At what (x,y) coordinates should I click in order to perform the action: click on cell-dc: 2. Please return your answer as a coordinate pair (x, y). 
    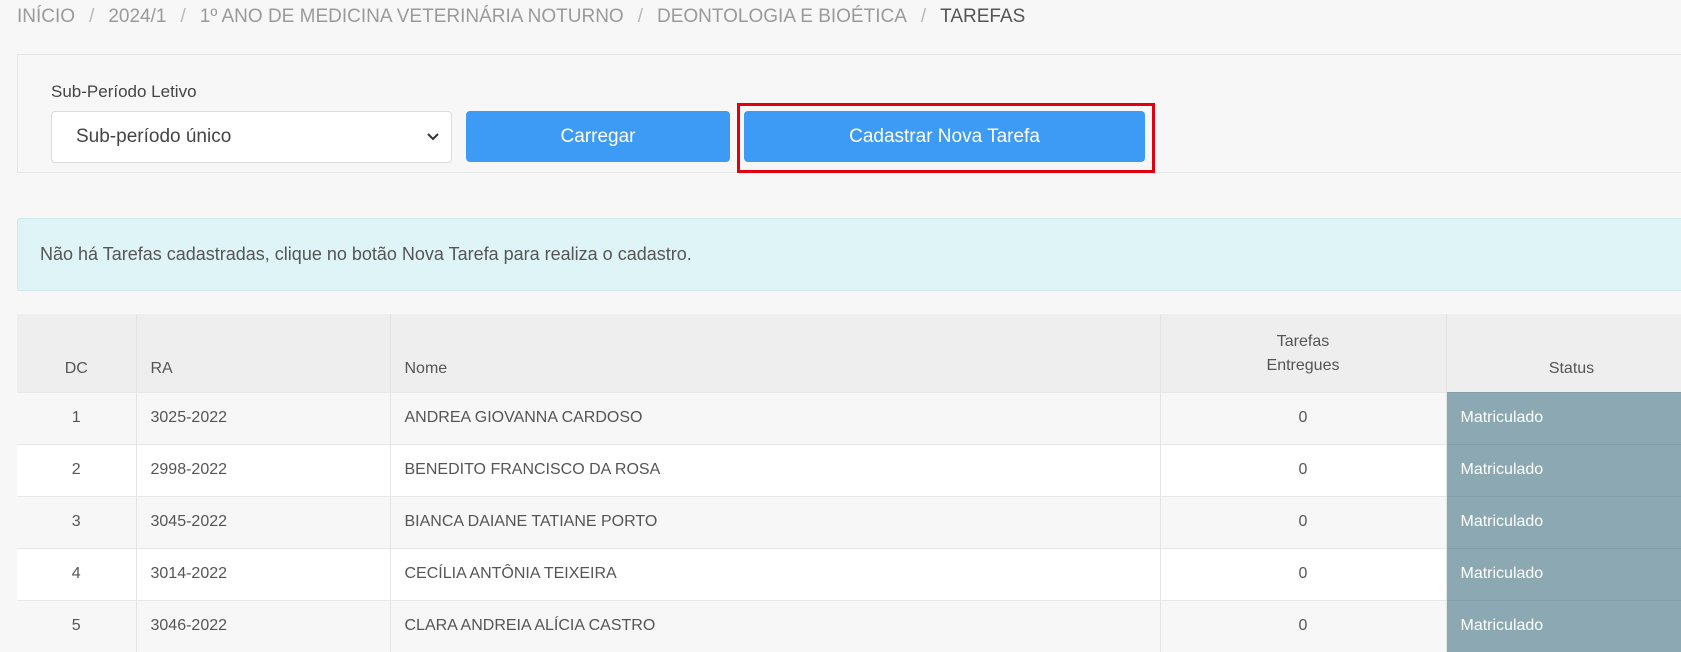
    Looking at the image, I should click on (77, 469).